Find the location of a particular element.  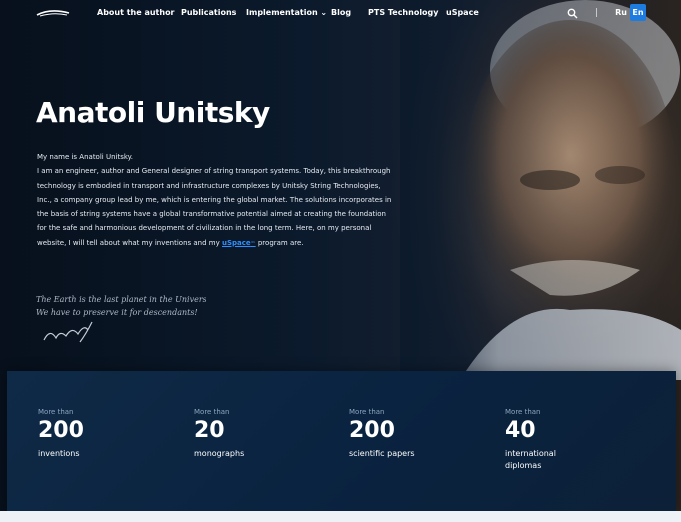

stat-label: international diplomas is located at coordinates (530, 459).